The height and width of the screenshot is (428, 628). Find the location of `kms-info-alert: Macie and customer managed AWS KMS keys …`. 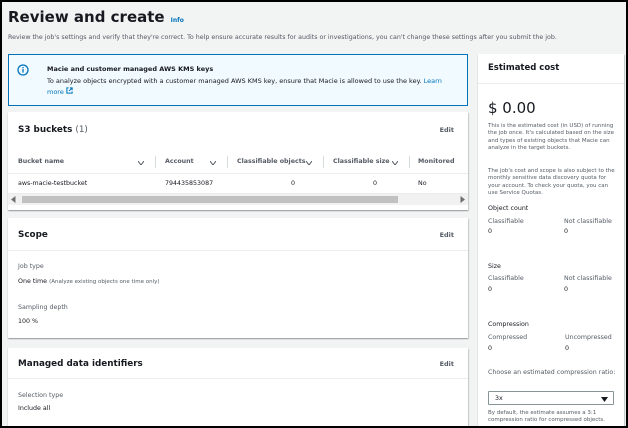

kms-info-alert: Macie and customer managed AWS KMS keys … is located at coordinates (238, 80).